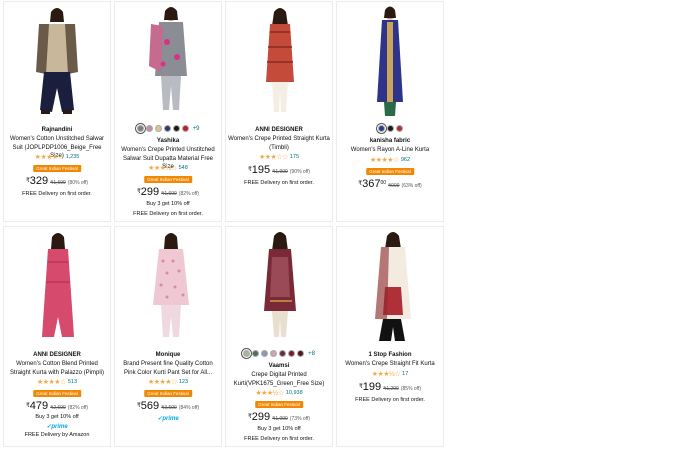 The height and width of the screenshot is (450, 700). What do you see at coordinates (168, 168) in the screenshot?
I see `rating: ★★★½☆ 548` at bounding box center [168, 168].